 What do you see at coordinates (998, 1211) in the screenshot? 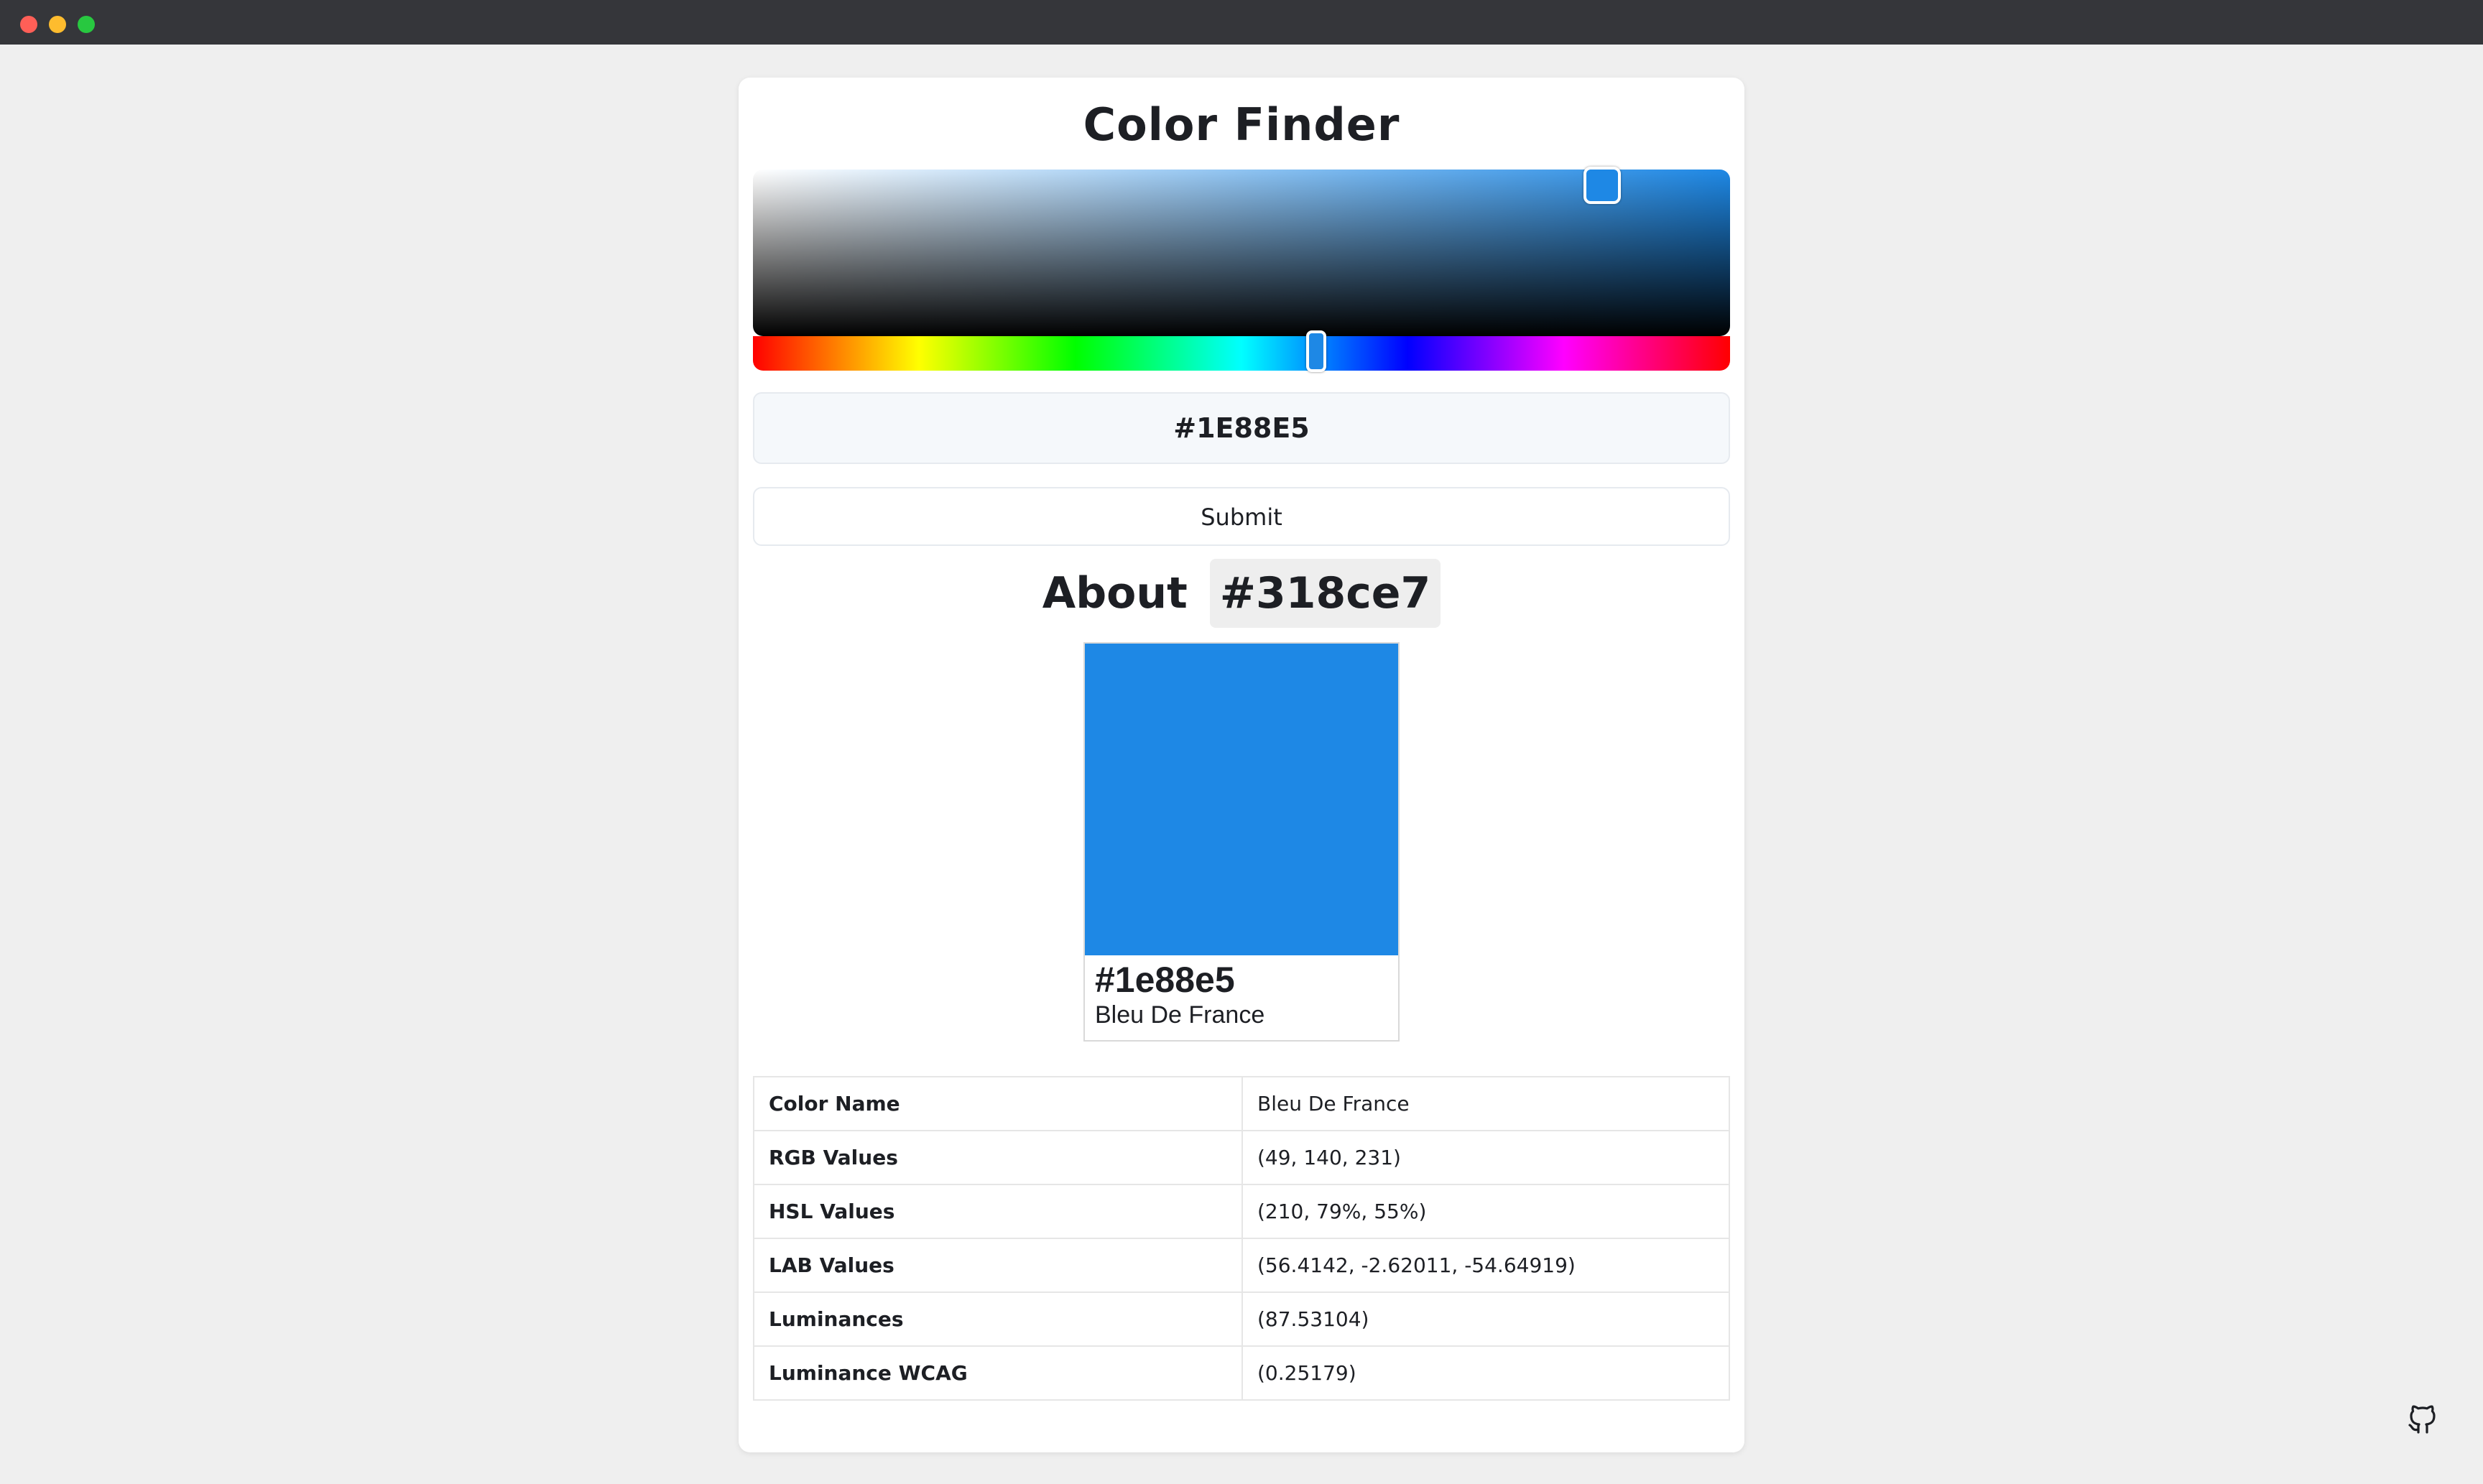
I see `row-key: HSL Values` at bounding box center [998, 1211].